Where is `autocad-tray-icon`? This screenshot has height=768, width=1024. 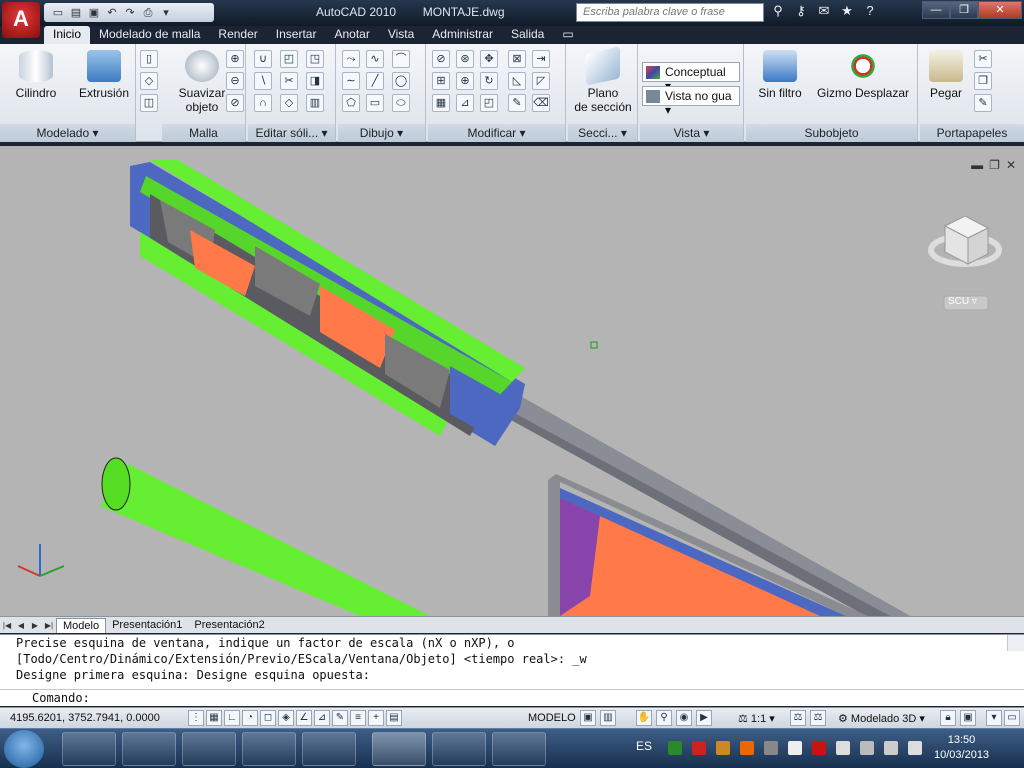 autocad-tray-icon is located at coordinates (723, 748).